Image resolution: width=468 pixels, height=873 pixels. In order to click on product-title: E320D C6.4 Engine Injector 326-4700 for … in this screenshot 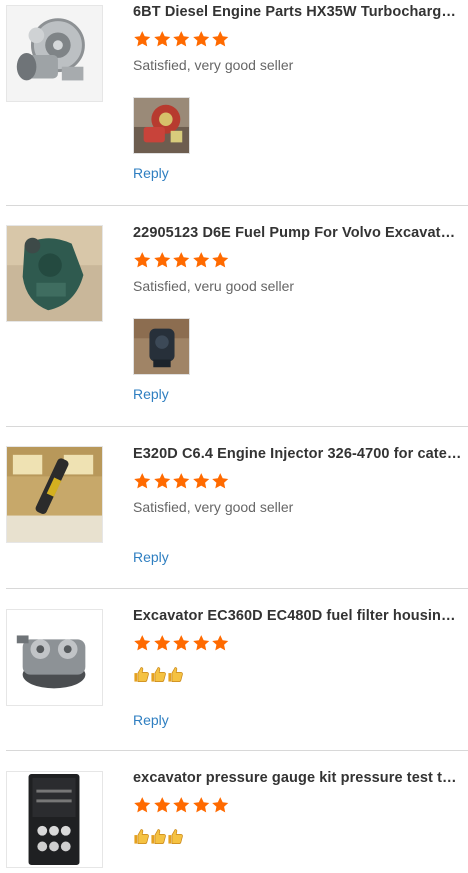, I will do `click(298, 454)`.